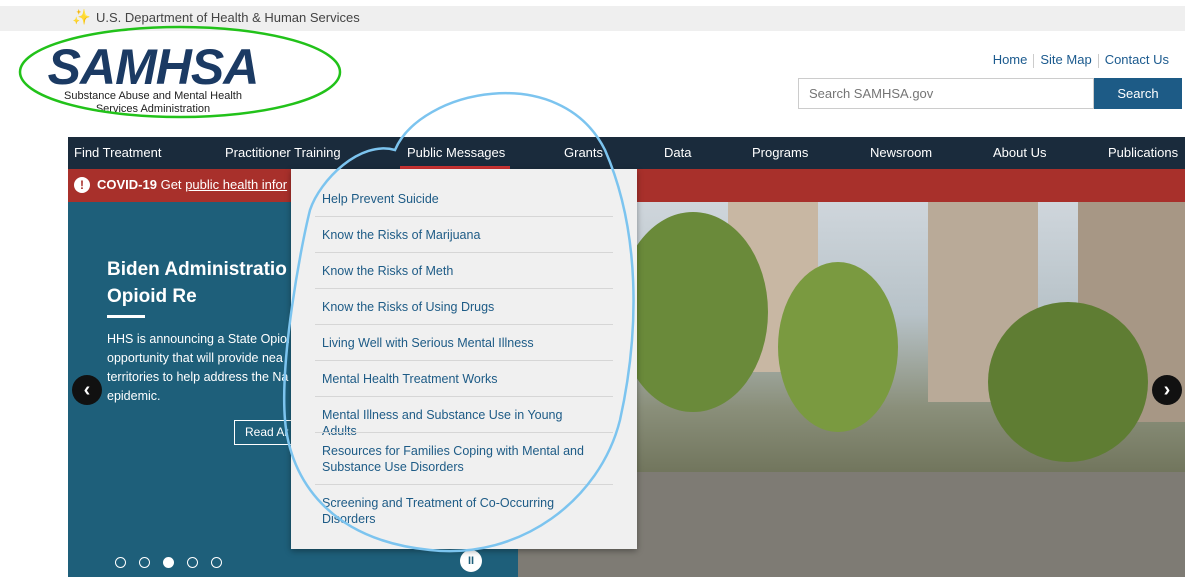 The image size is (1185, 577). What do you see at coordinates (583, 153) in the screenshot?
I see `nav-grants: Grants` at bounding box center [583, 153].